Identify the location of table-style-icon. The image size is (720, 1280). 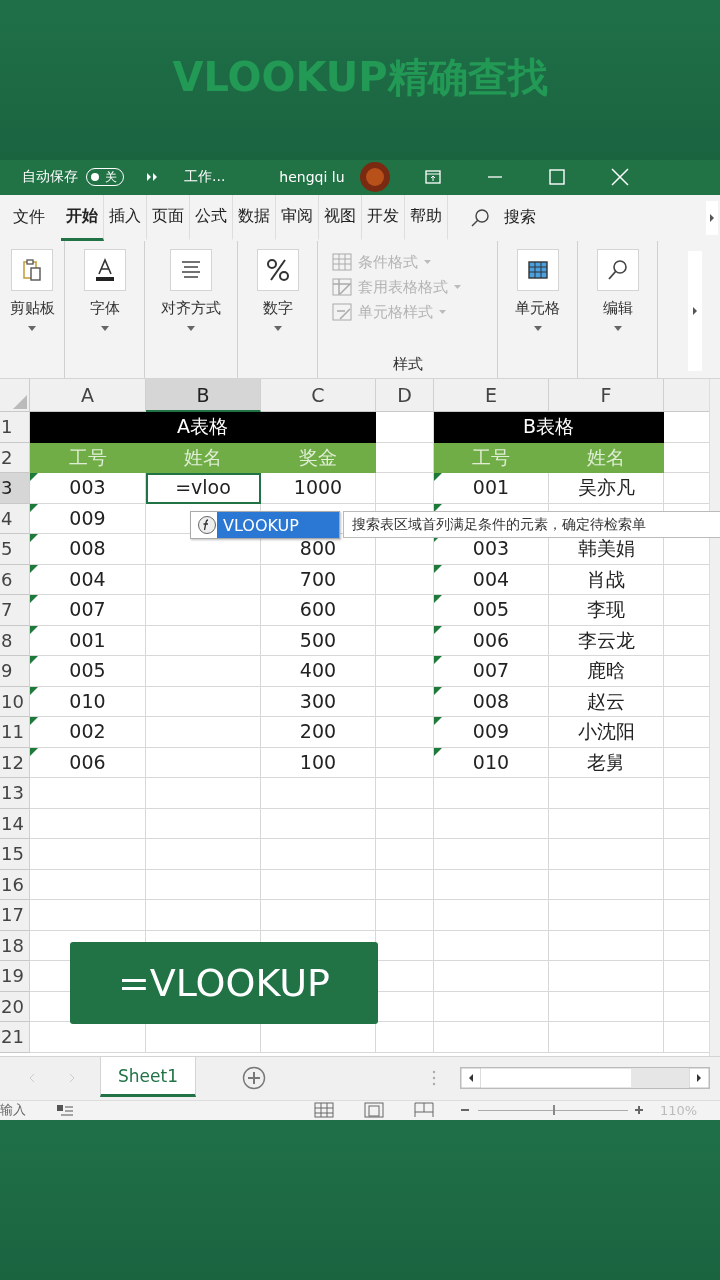
(342, 287).